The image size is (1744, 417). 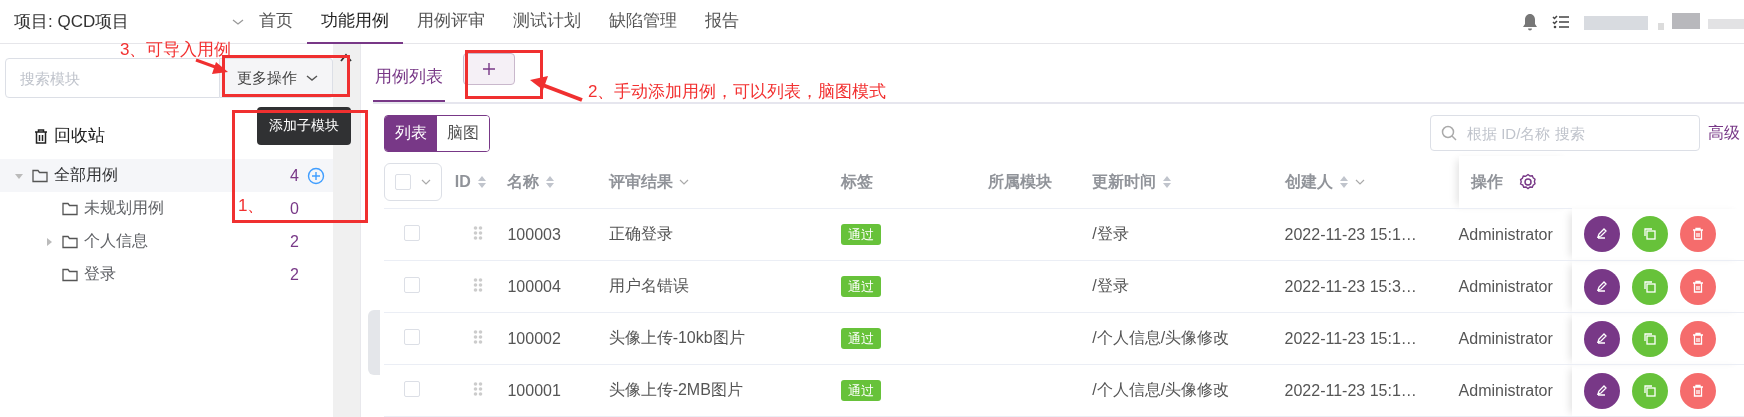 I want to click on nav-tab: 首页, so click(x=276, y=22).